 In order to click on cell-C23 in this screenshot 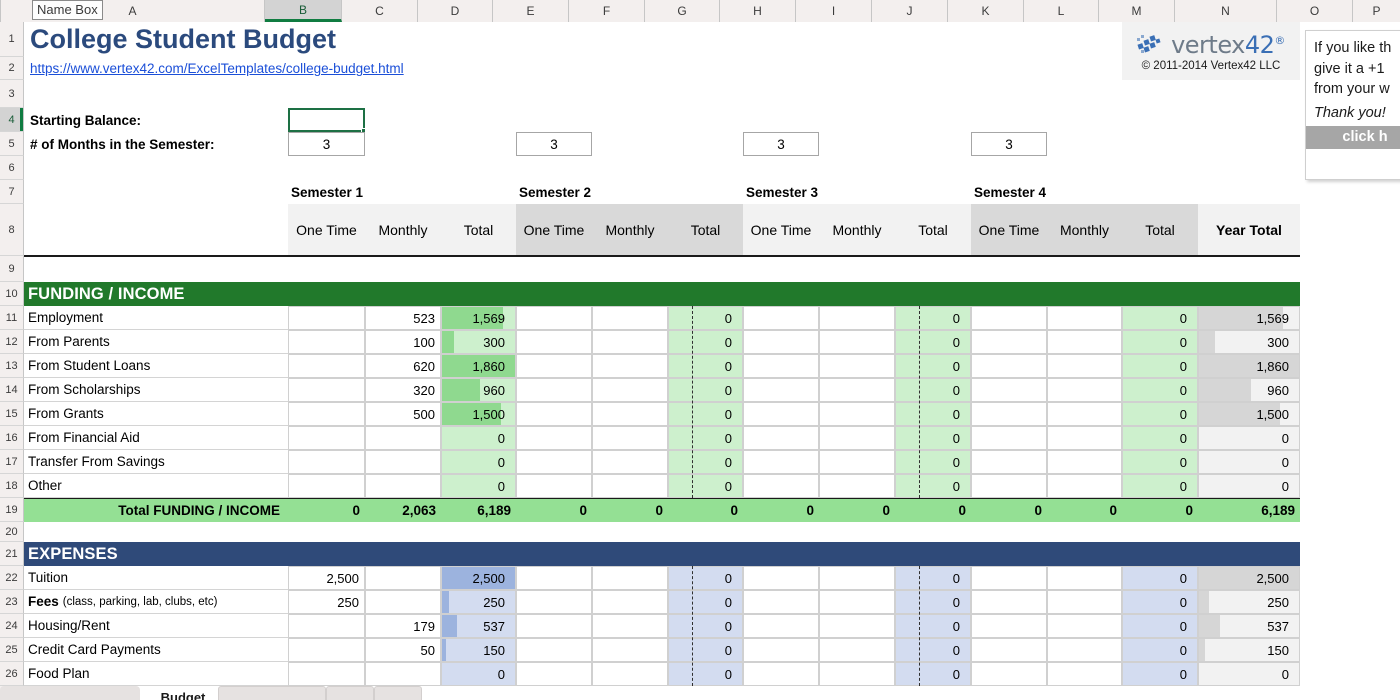, I will do `click(403, 602)`.